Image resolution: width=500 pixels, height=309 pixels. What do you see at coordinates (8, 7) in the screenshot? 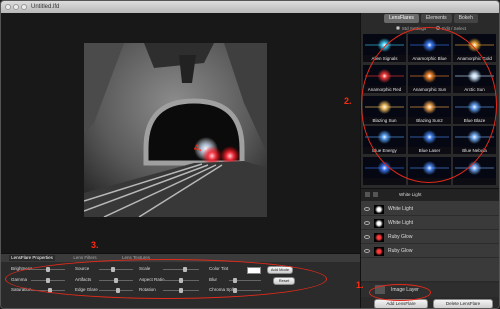
I see `close-window-button` at bounding box center [8, 7].